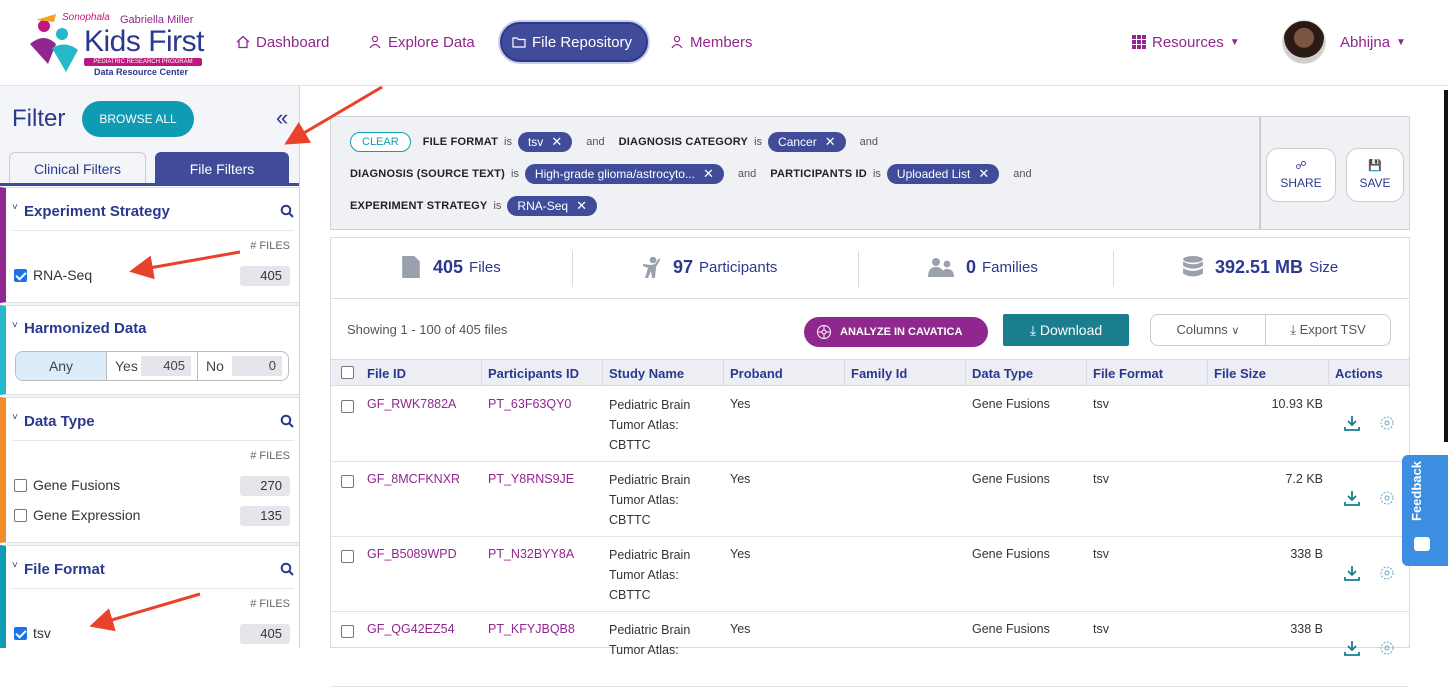 The height and width of the screenshot is (687, 1448). What do you see at coordinates (152, 486) in the screenshot?
I see `filter-option-gene-fusions: Gene Fusions 270` at bounding box center [152, 486].